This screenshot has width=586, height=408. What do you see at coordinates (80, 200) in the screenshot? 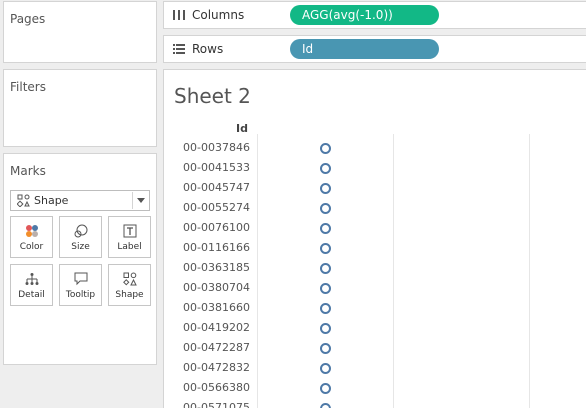
I see `mark-type-dropdown: Shape` at bounding box center [80, 200].